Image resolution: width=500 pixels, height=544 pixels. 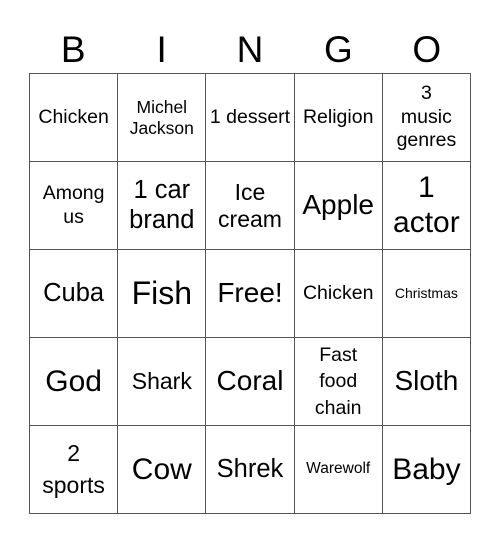 What do you see at coordinates (426, 294) in the screenshot?
I see `bingo-cell: Christmas` at bounding box center [426, 294].